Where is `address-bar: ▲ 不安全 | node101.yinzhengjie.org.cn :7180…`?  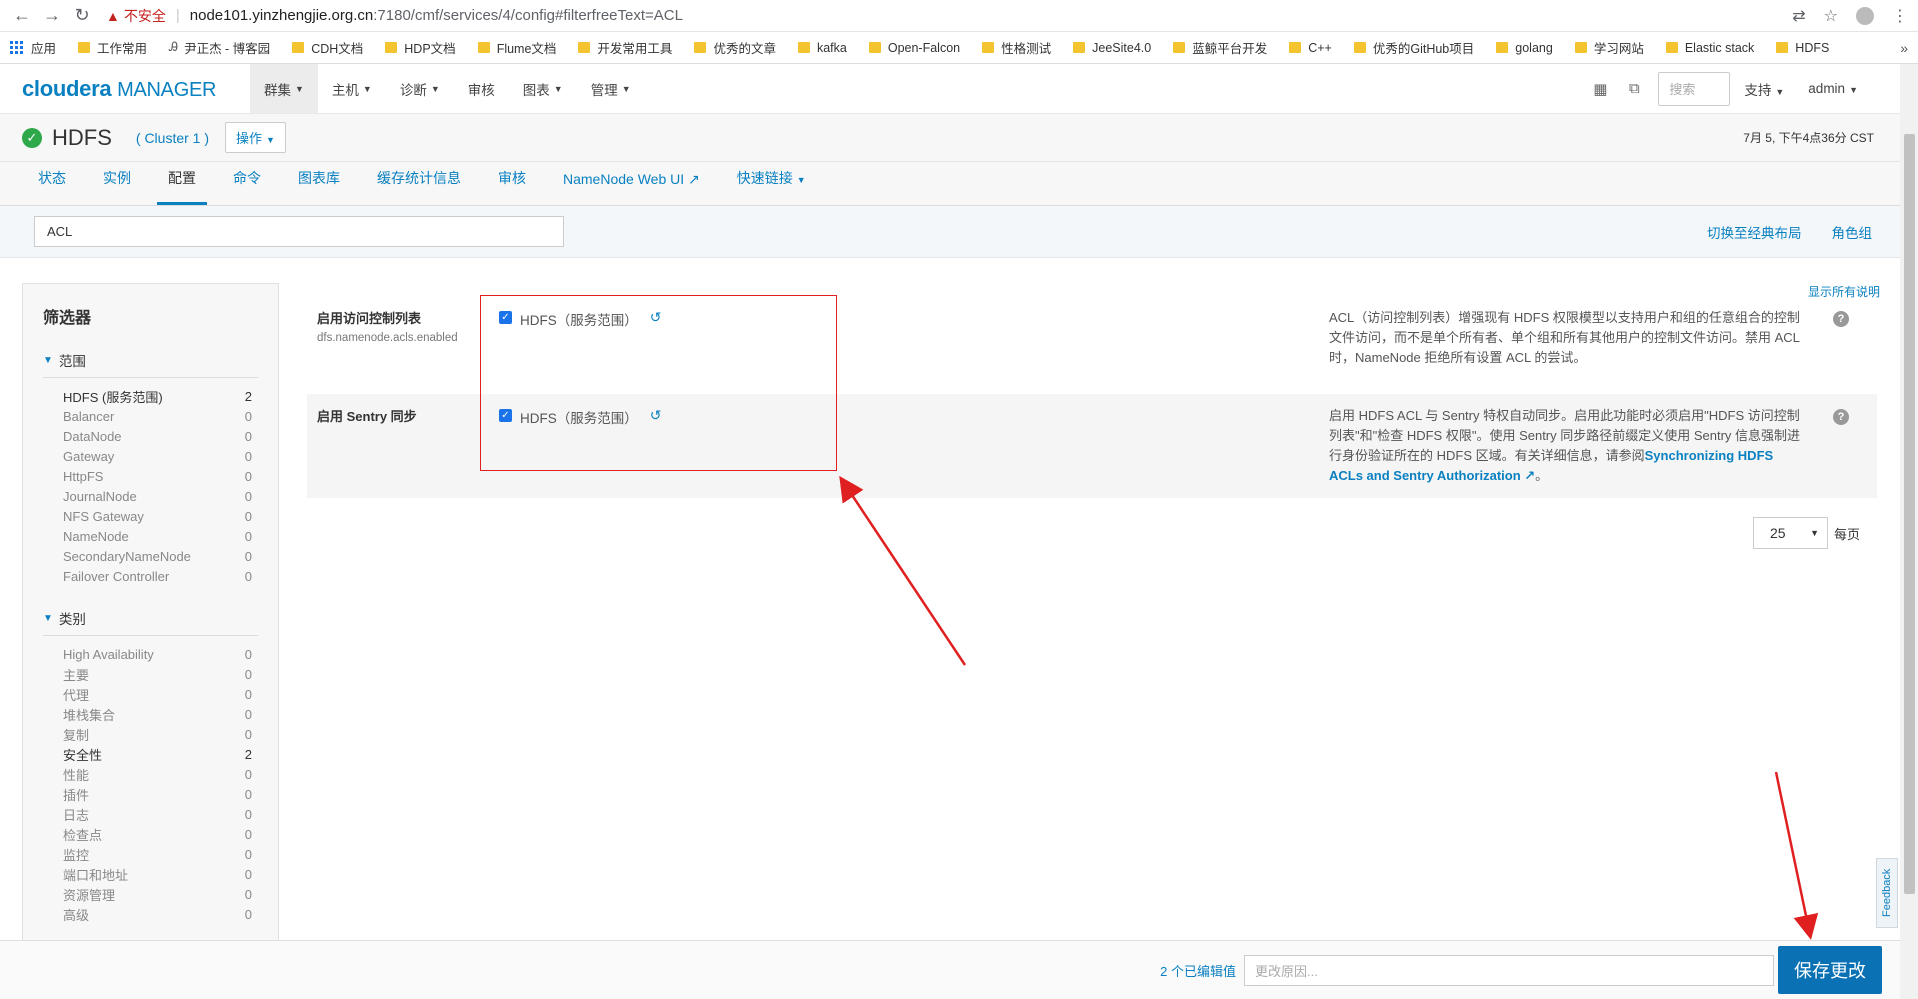
address-bar: ▲ 不安全 | node101.yinzhengjie.org.cn :7180… is located at coordinates (946, 16).